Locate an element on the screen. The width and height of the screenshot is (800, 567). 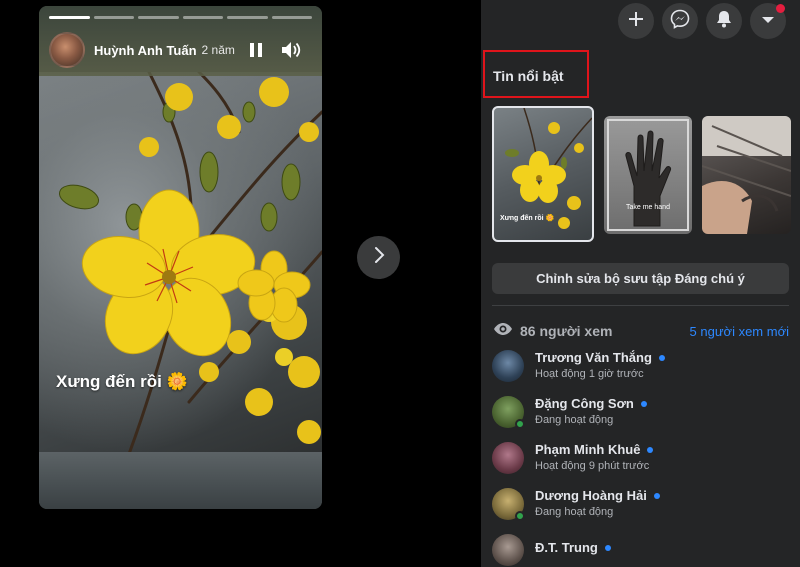
account-menu-button is located at coordinates (768, 21).